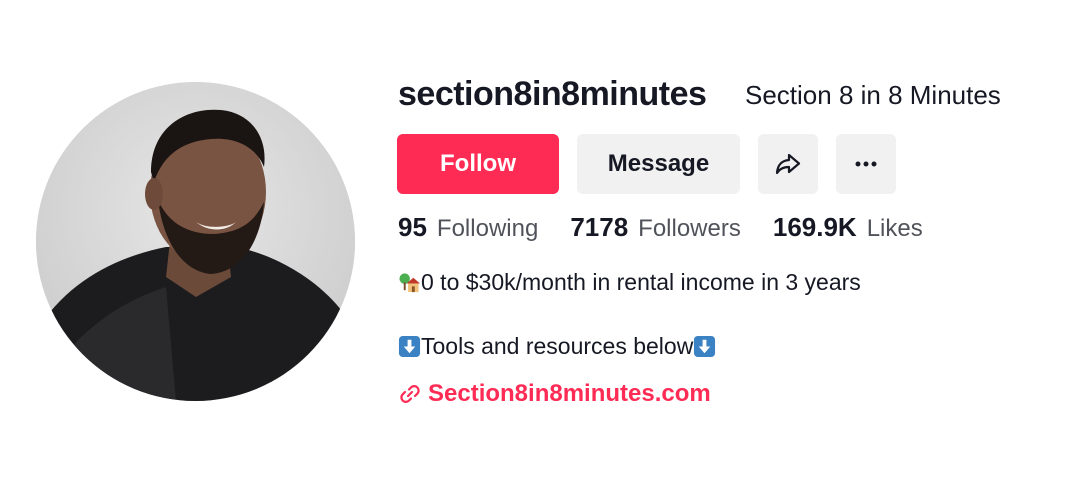 This screenshot has height=488, width=1080. I want to click on profile-stats: 95 Following 7178 Followers 169.9K Likes, so click(660, 232).